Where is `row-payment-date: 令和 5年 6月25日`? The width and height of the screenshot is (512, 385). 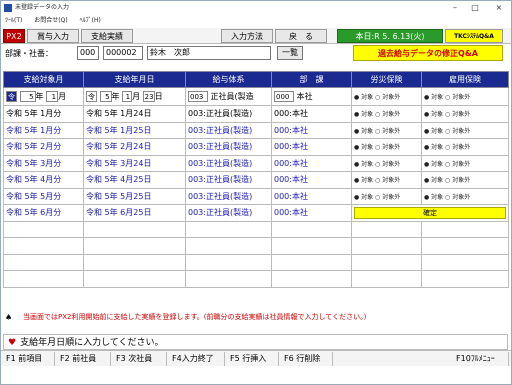 row-payment-date: 令和 5年 6月25日 is located at coordinates (134, 213).